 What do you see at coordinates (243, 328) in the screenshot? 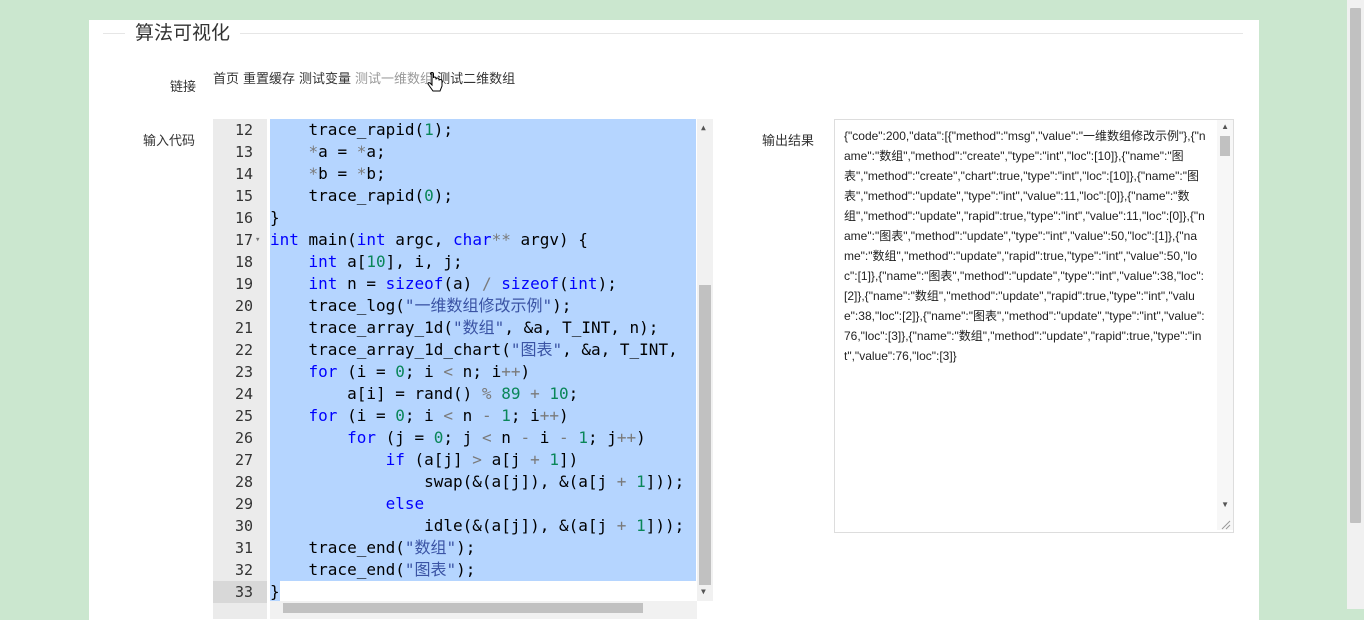
I see `line-number: 21` at bounding box center [243, 328].